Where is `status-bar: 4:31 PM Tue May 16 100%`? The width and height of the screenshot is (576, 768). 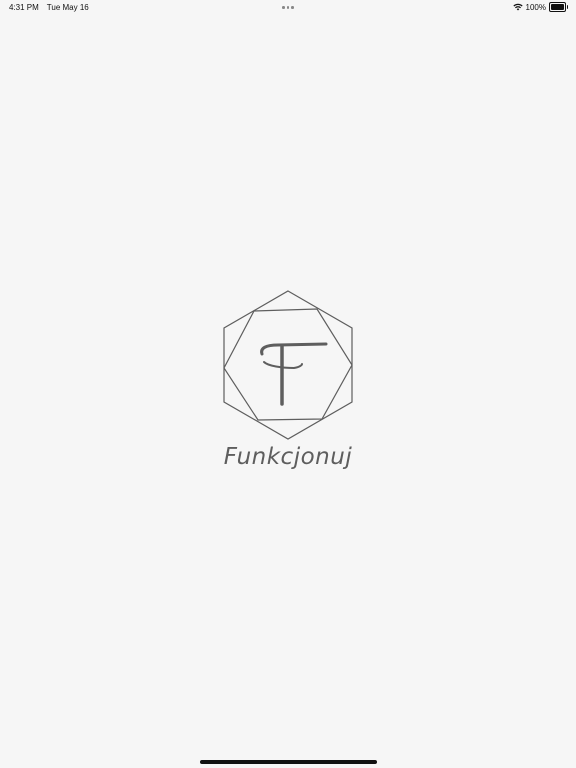
status-bar: 4:31 PM Tue May 16 100% is located at coordinates (288, 8).